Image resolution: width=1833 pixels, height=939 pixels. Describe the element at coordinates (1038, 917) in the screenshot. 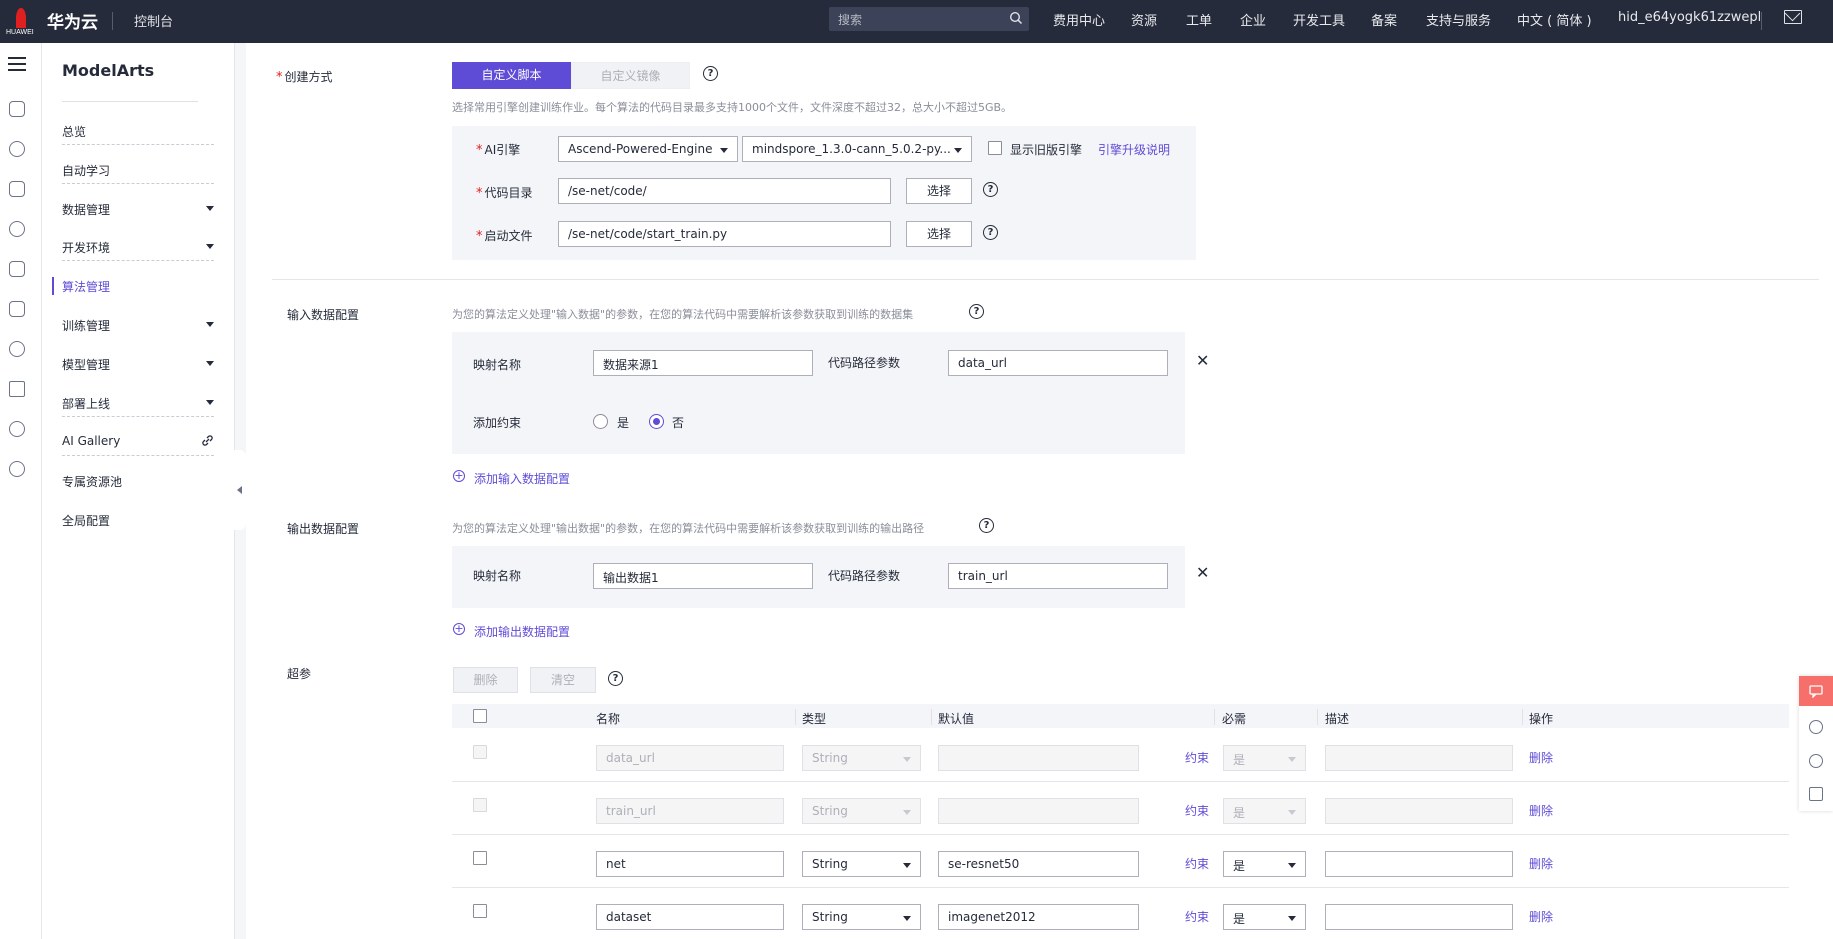

I see `param-default-input: imagenet2012` at that location.